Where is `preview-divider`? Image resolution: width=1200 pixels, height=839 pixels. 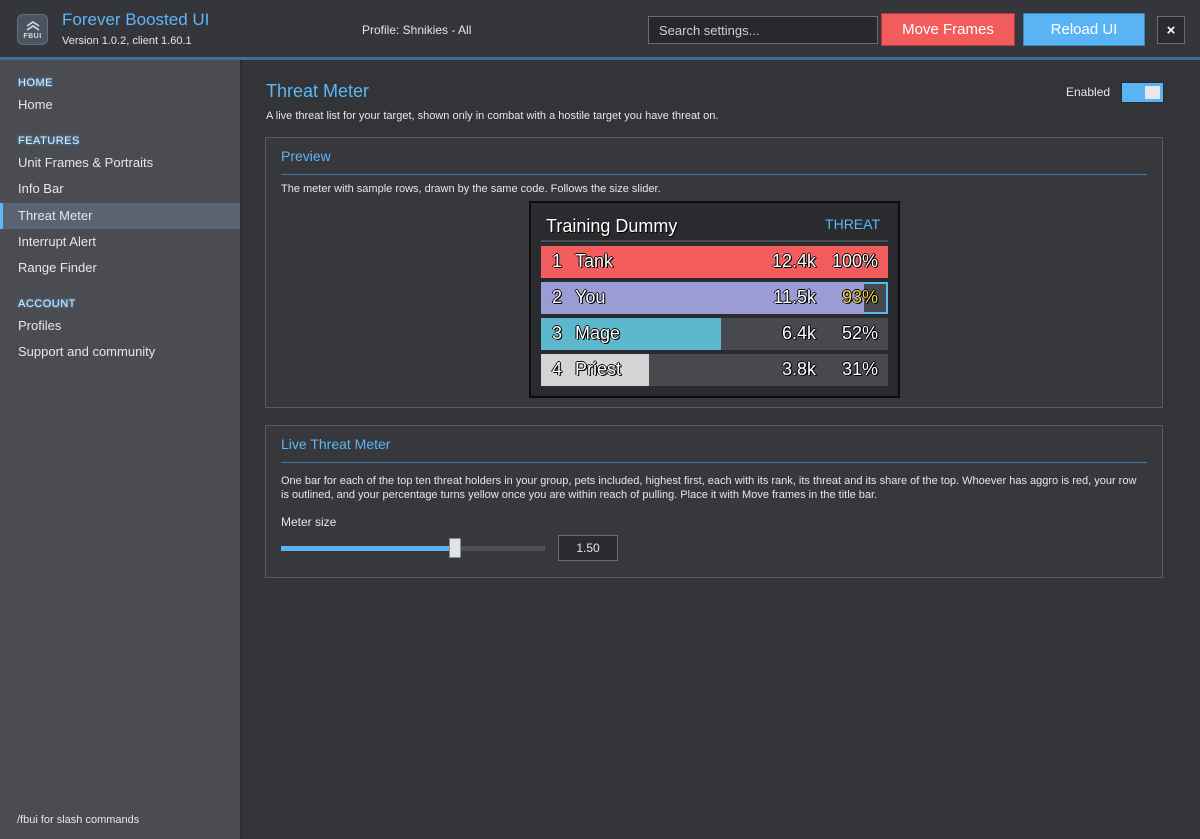
preview-divider is located at coordinates (714, 174).